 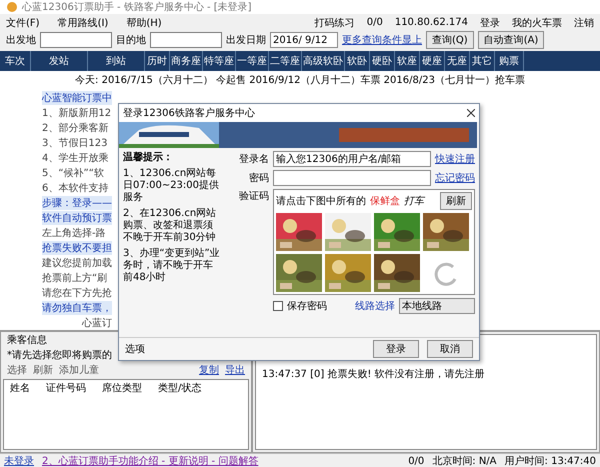 What do you see at coordinates (27, 340) in the screenshot?
I see `panel-title: 乘客信息` at bounding box center [27, 340].